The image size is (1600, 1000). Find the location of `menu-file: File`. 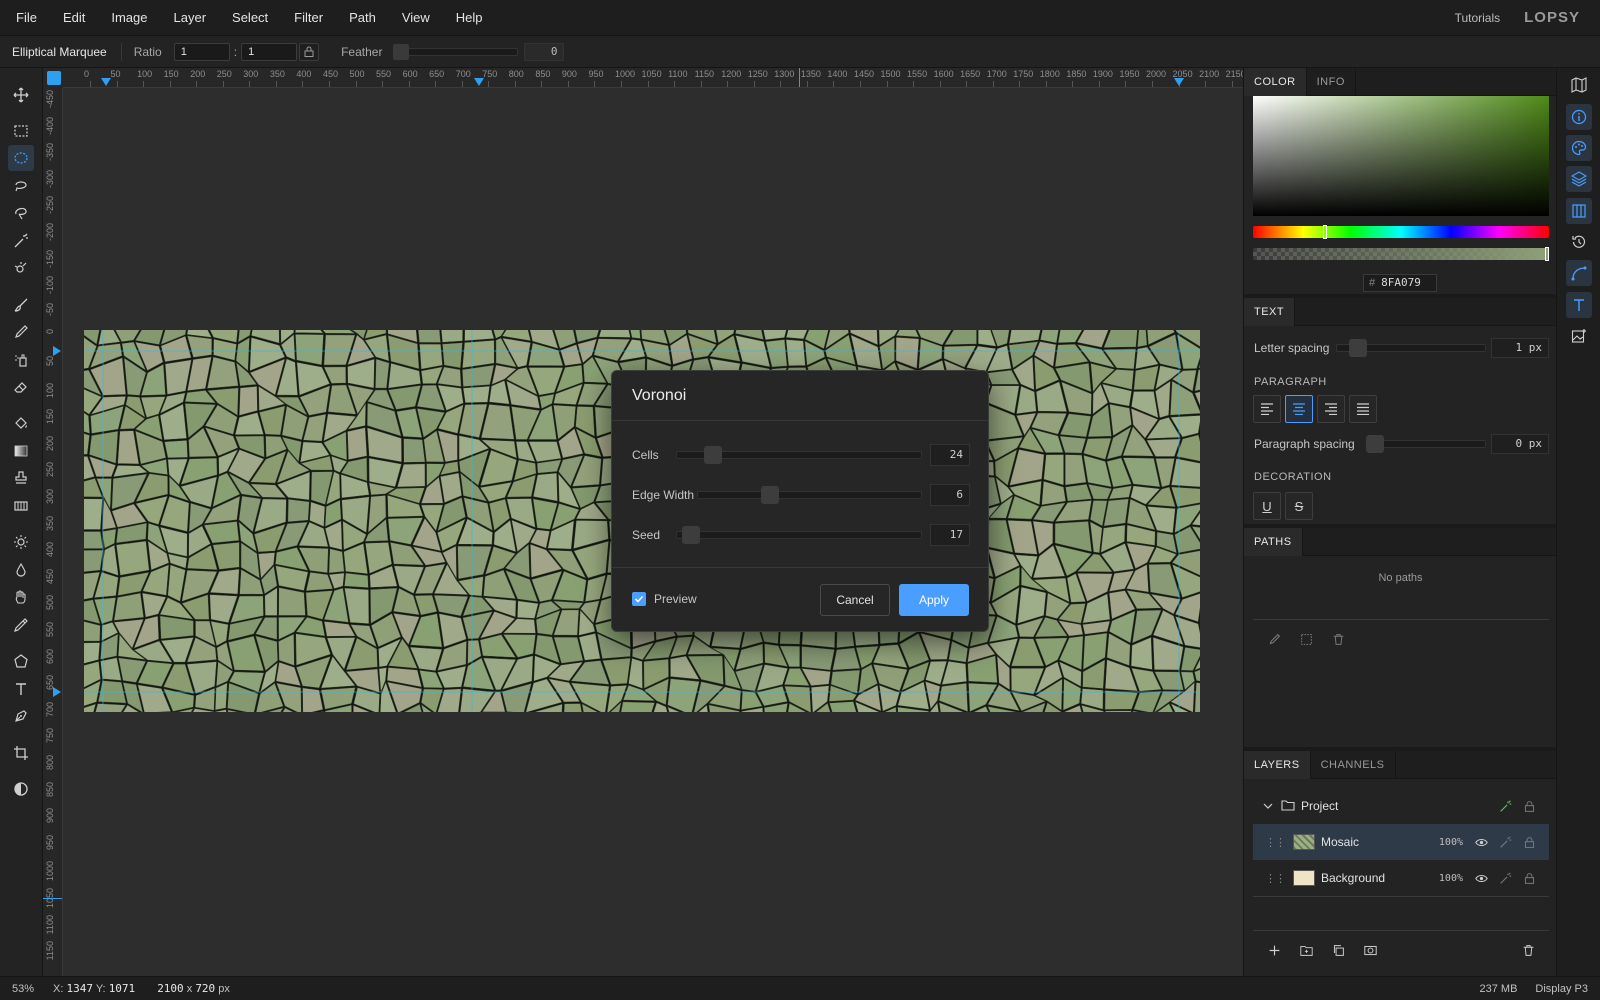

menu-file: File is located at coordinates (26, 17).